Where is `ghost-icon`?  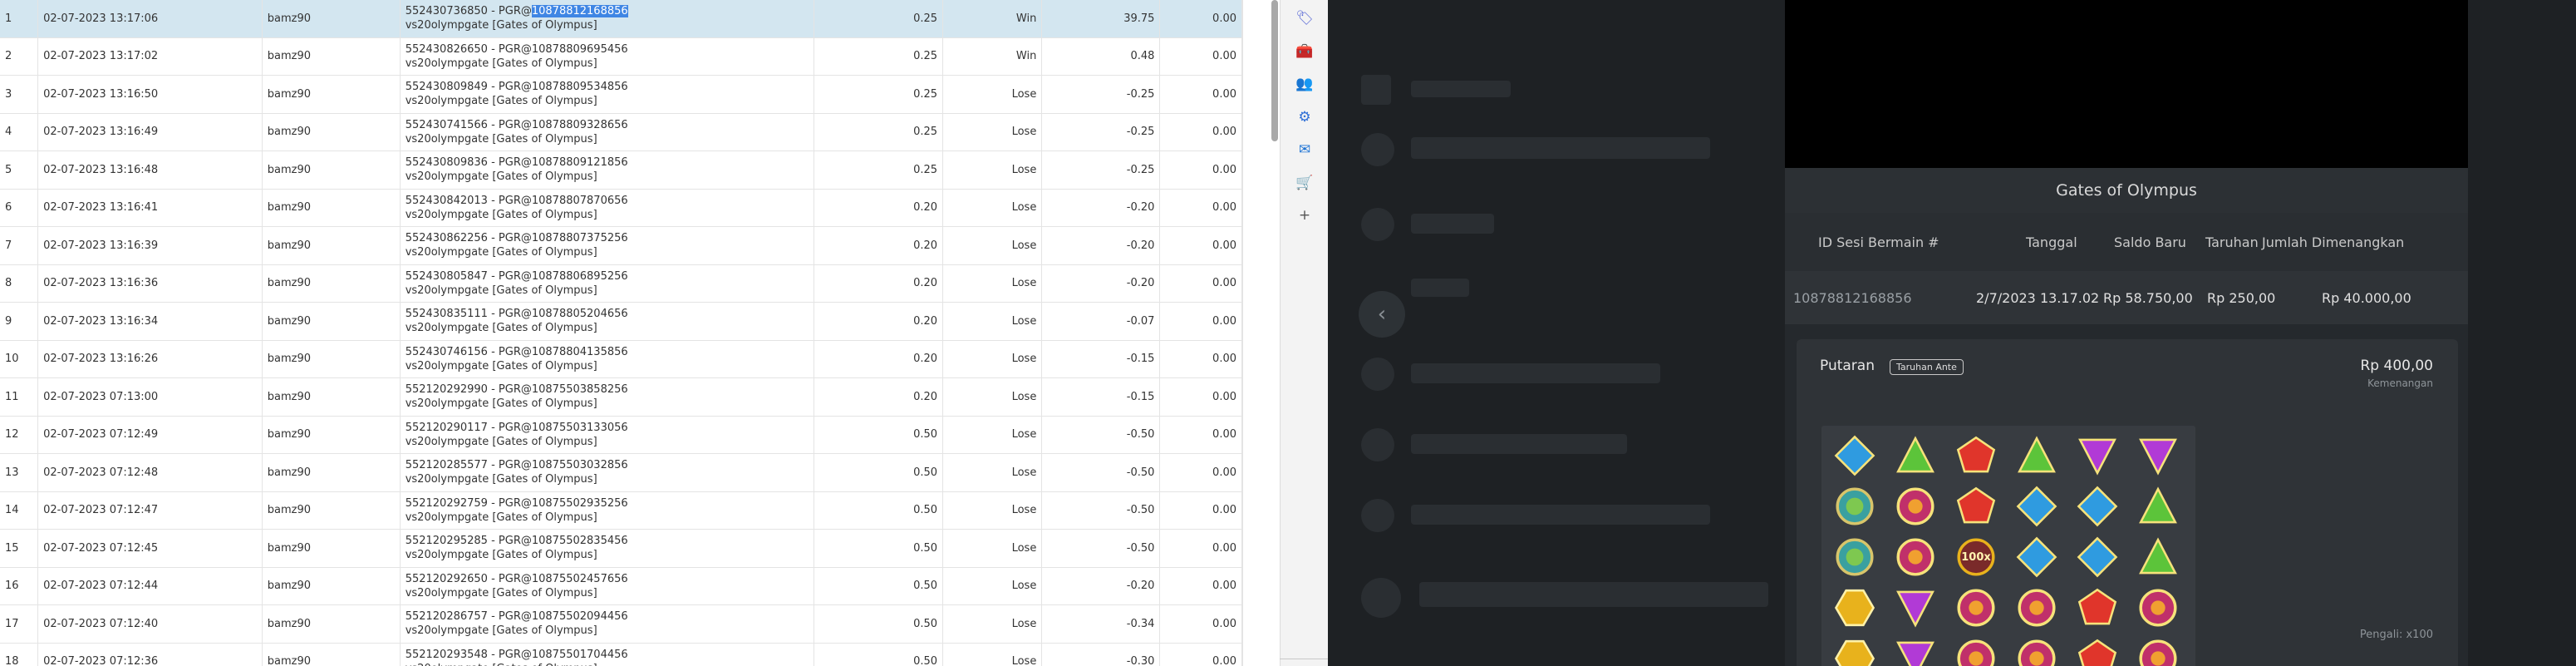 ghost-icon is located at coordinates (1377, 374).